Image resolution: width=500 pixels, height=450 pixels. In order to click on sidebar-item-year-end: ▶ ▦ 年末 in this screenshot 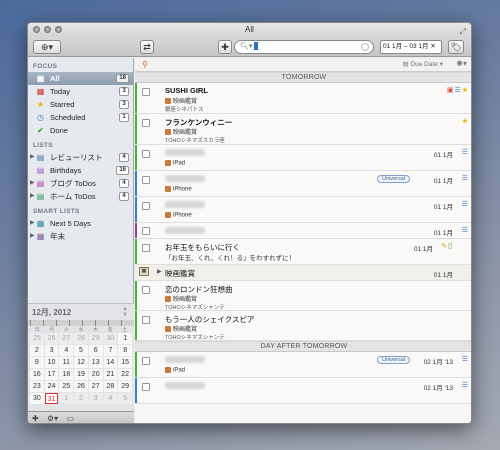, I will do `click(80, 236)`.